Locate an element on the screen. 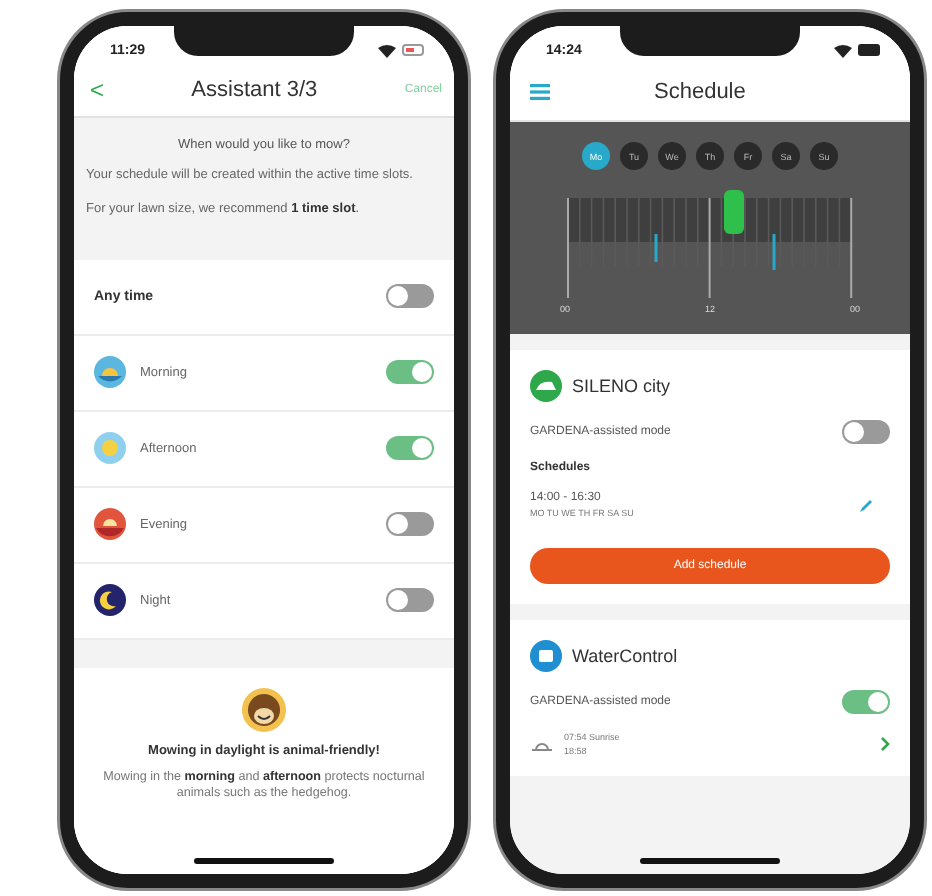 The height and width of the screenshot is (896, 932). night-icon is located at coordinates (110, 600).